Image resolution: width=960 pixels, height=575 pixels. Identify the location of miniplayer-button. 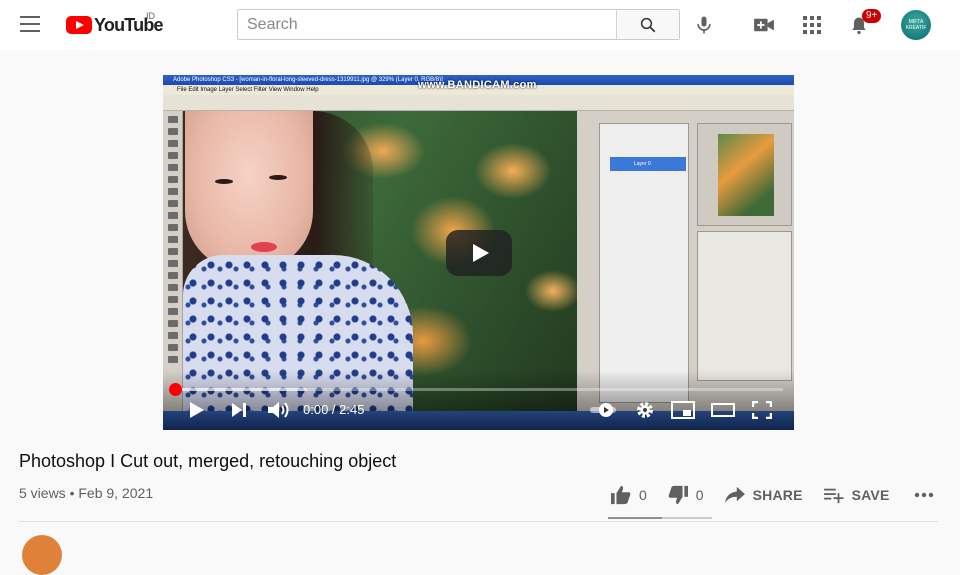
(683, 410).